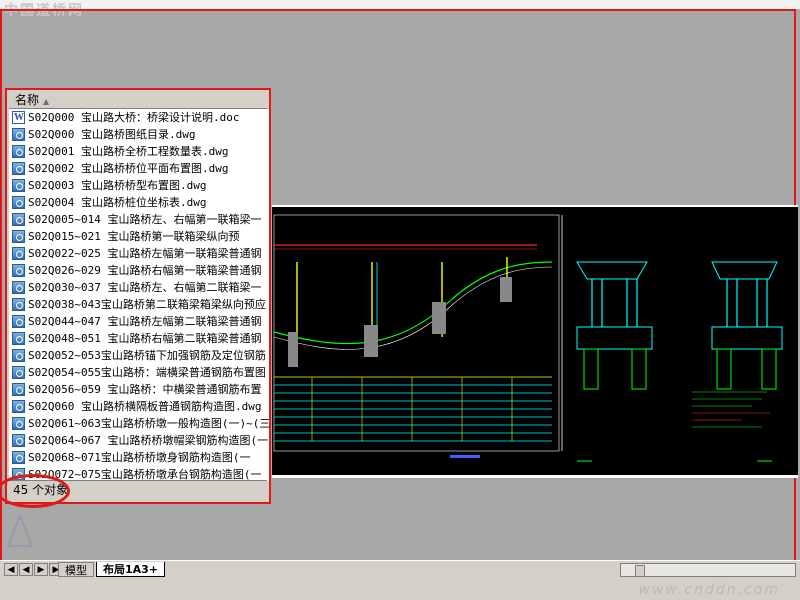  What do you see at coordinates (145, 287) in the screenshot?
I see `file-name: S02Q030~037 宝山路桥左、右幅第二联箱梁一` at bounding box center [145, 287].